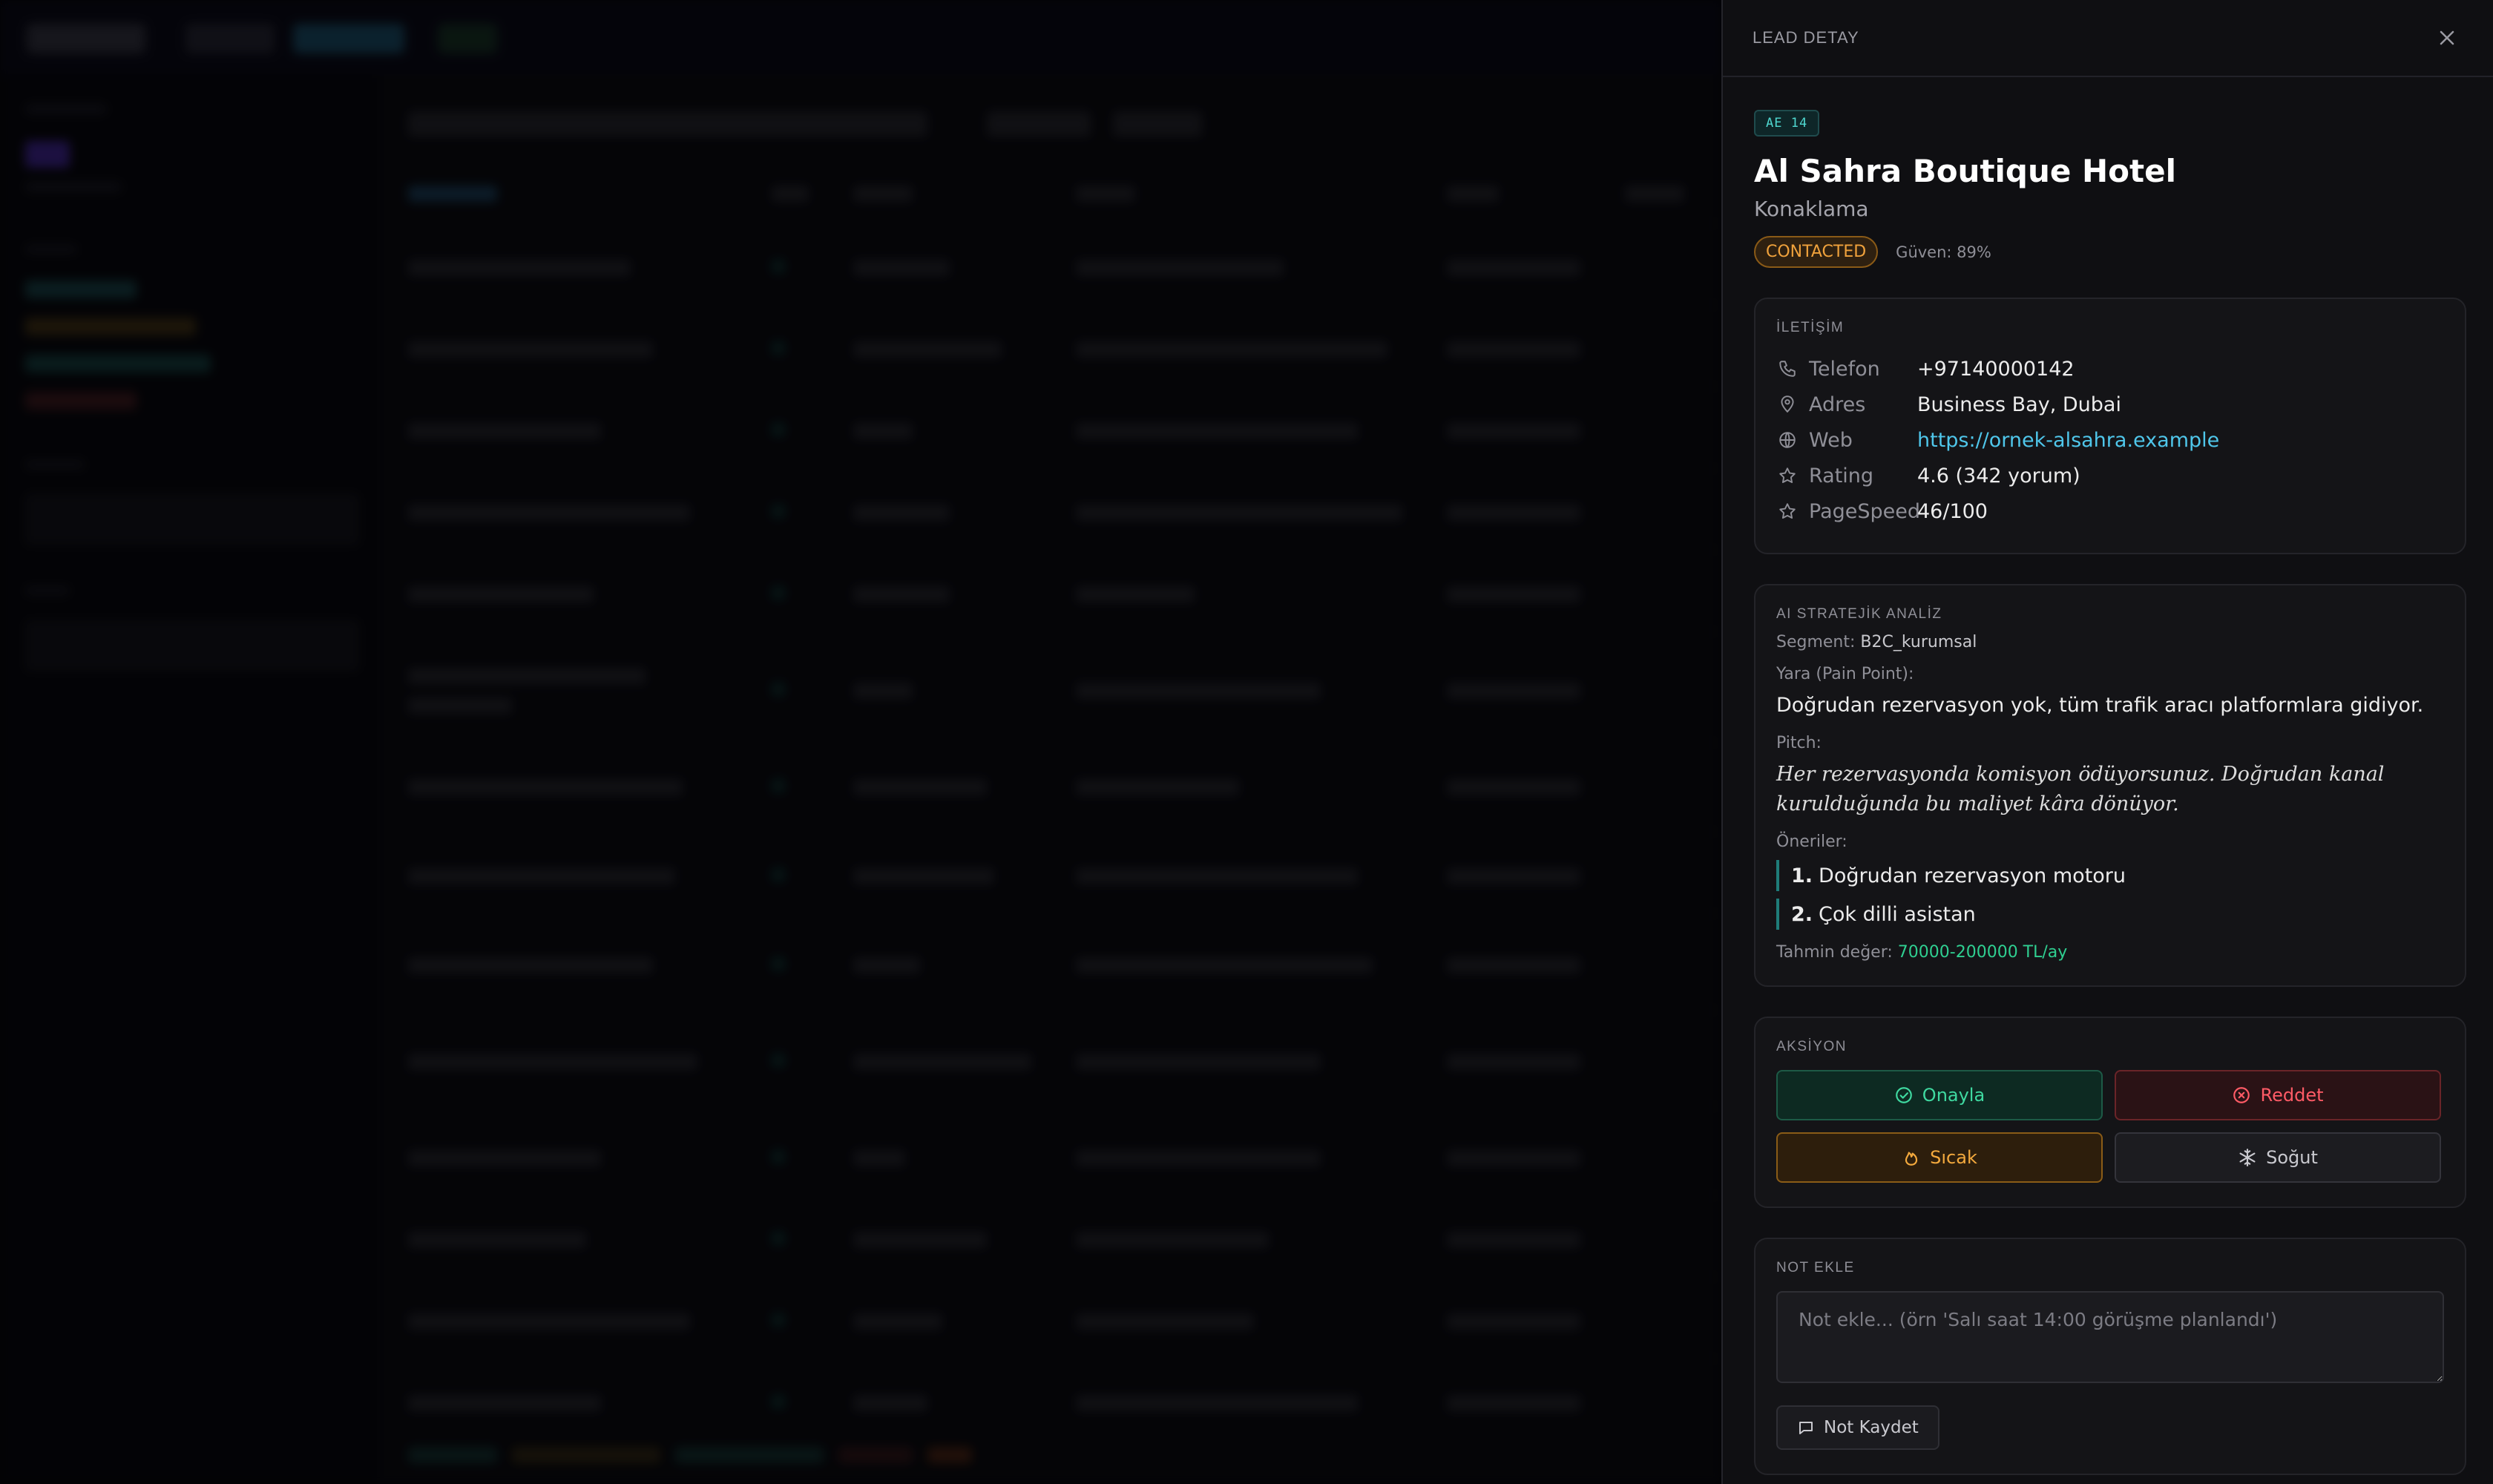 Image resolution: width=2493 pixels, height=1484 pixels. I want to click on reject-label: Reddet, so click(2292, 1095).